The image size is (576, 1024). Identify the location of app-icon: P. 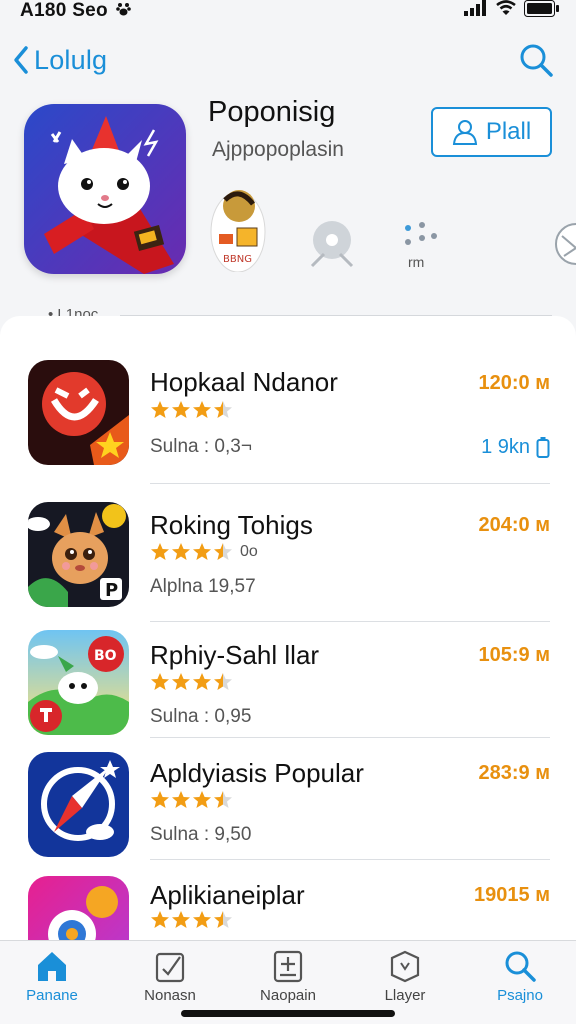
(78, 554).